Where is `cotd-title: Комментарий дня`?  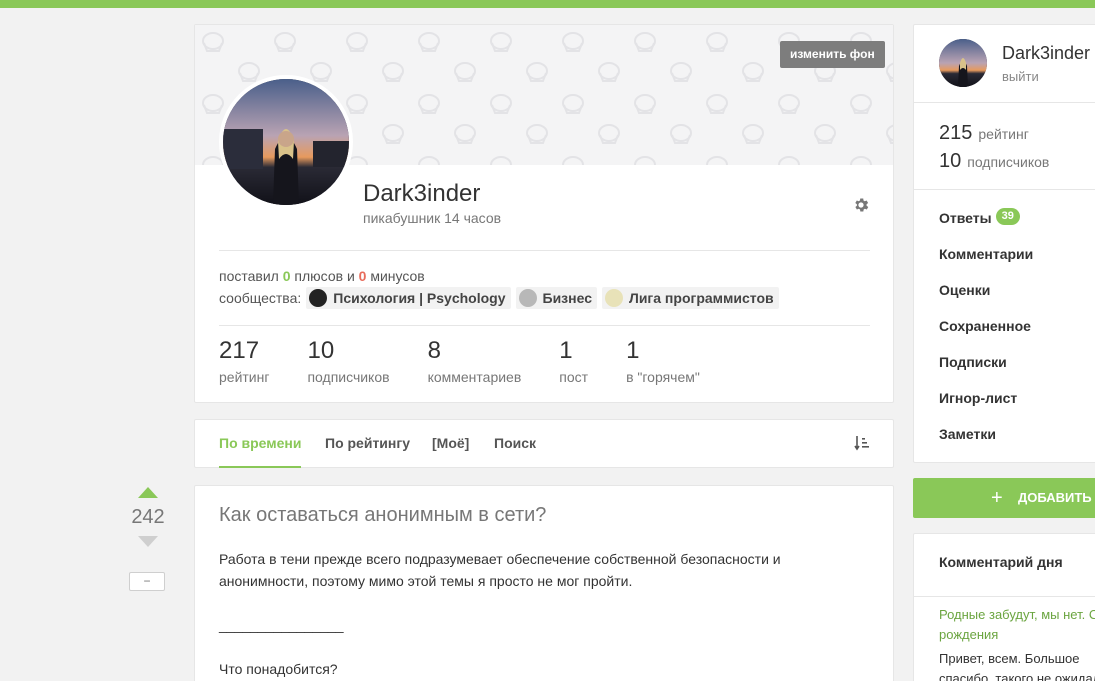
cotd-title: Комментарий дня is located at coordinates (1001, 562).